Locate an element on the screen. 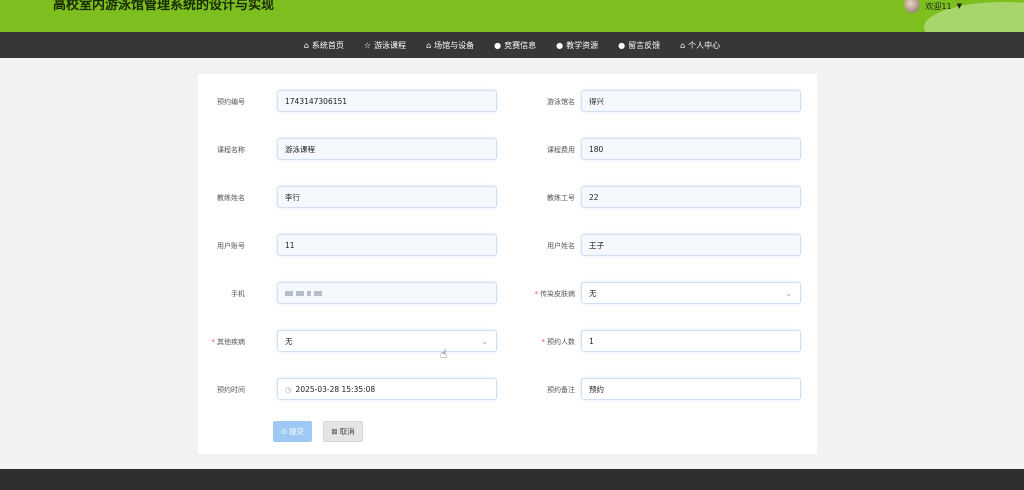  footer is located at coordinates (512, 479).